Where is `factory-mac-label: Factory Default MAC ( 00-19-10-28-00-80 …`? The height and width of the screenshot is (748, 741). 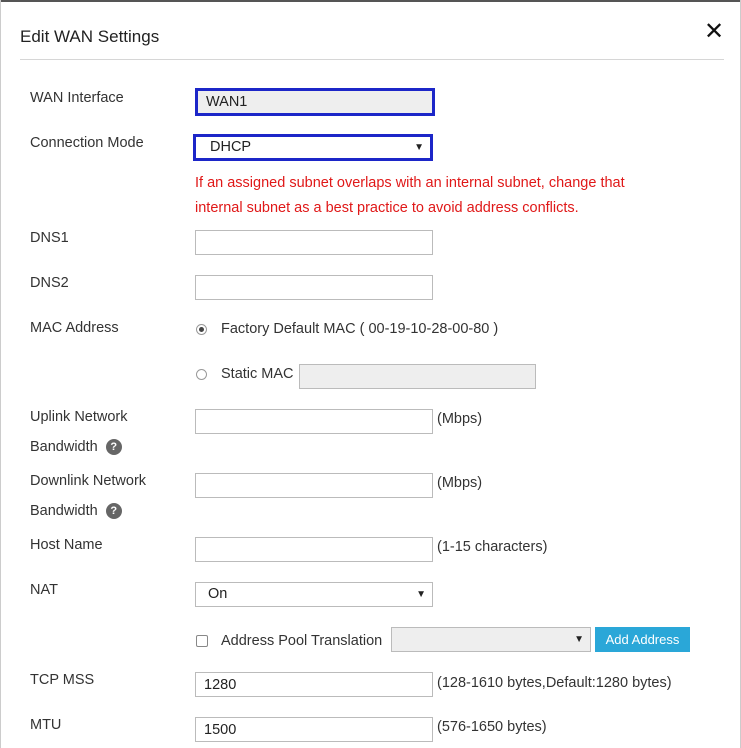
factory-mac-label: Factory Default MAC ( 00-19-10-28-00-80 … is located at coordinates (360, 329).